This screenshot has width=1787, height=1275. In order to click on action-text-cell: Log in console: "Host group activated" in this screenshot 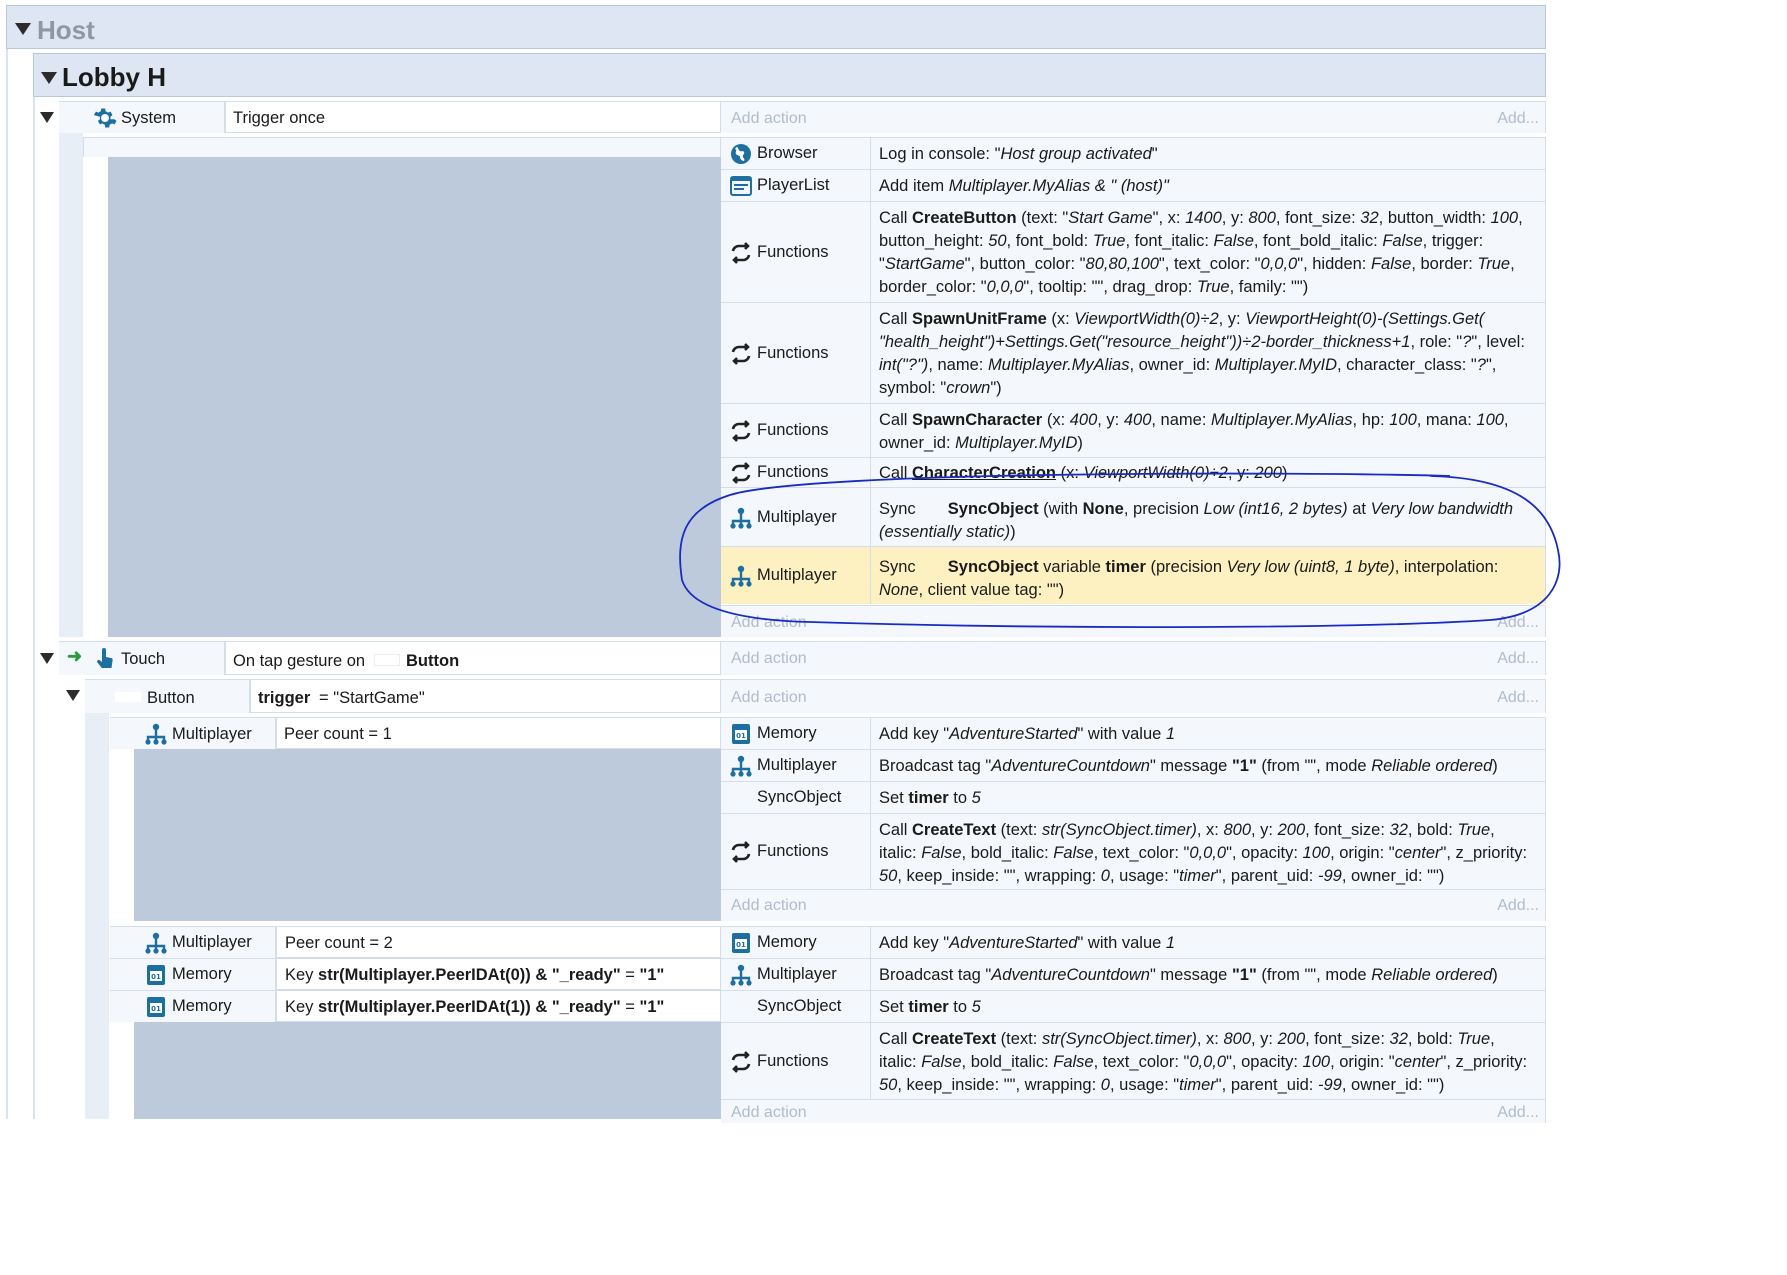, I will do `click(1208, 153)`.